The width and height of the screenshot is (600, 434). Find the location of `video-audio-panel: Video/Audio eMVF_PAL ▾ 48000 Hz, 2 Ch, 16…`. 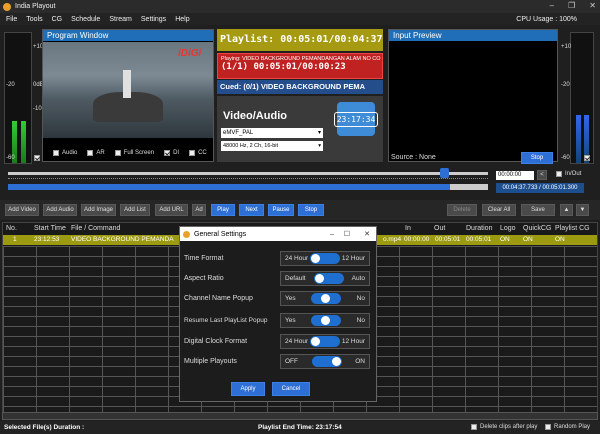

video-audio-panel: Video/Audio eMVF_PAL ▾ 48000 Hz, 2 Ch, 16… is located at coordinates (300, 129).